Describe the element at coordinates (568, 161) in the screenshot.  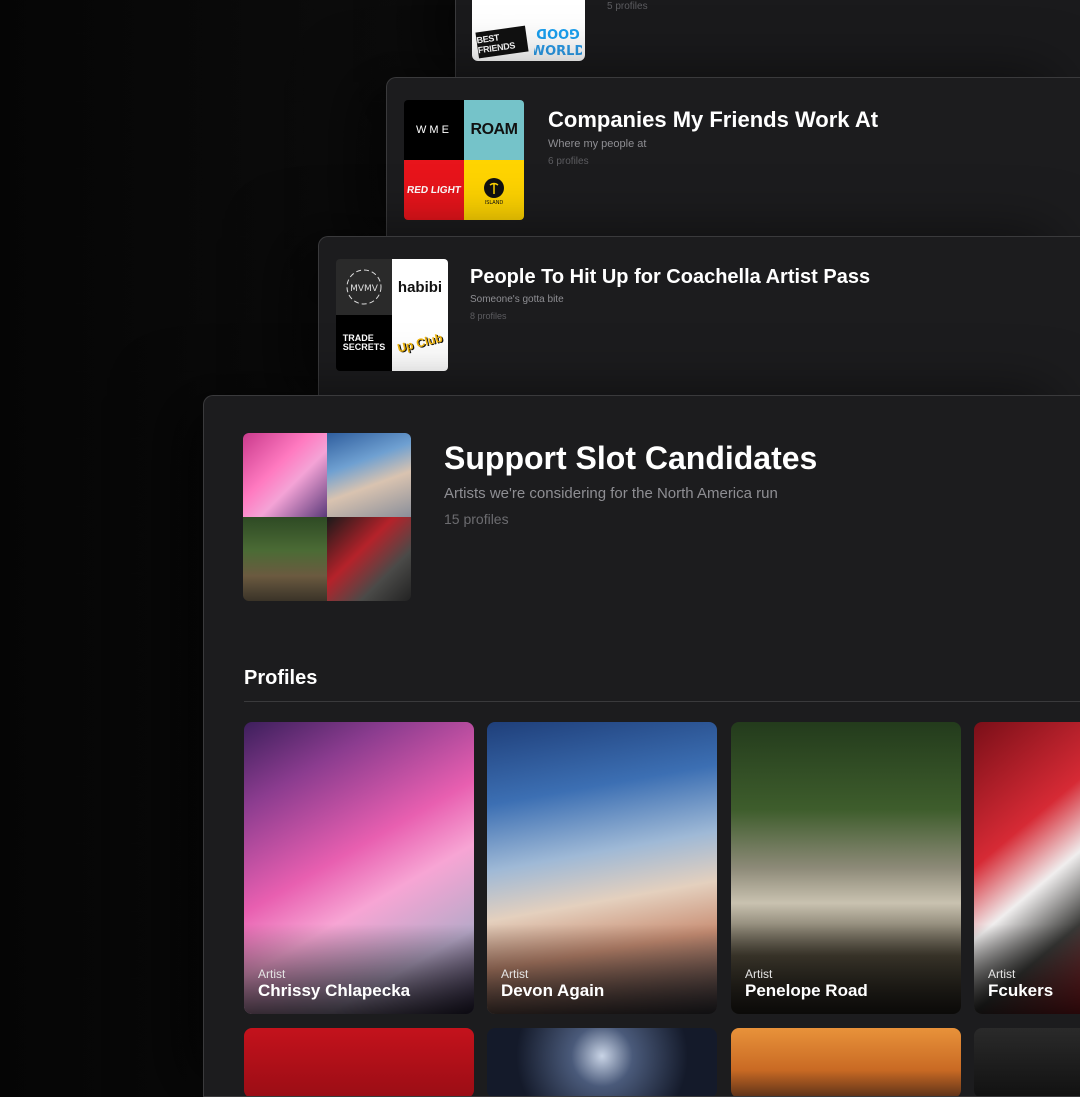
I see `profile-count: 6 profiles` at that location.